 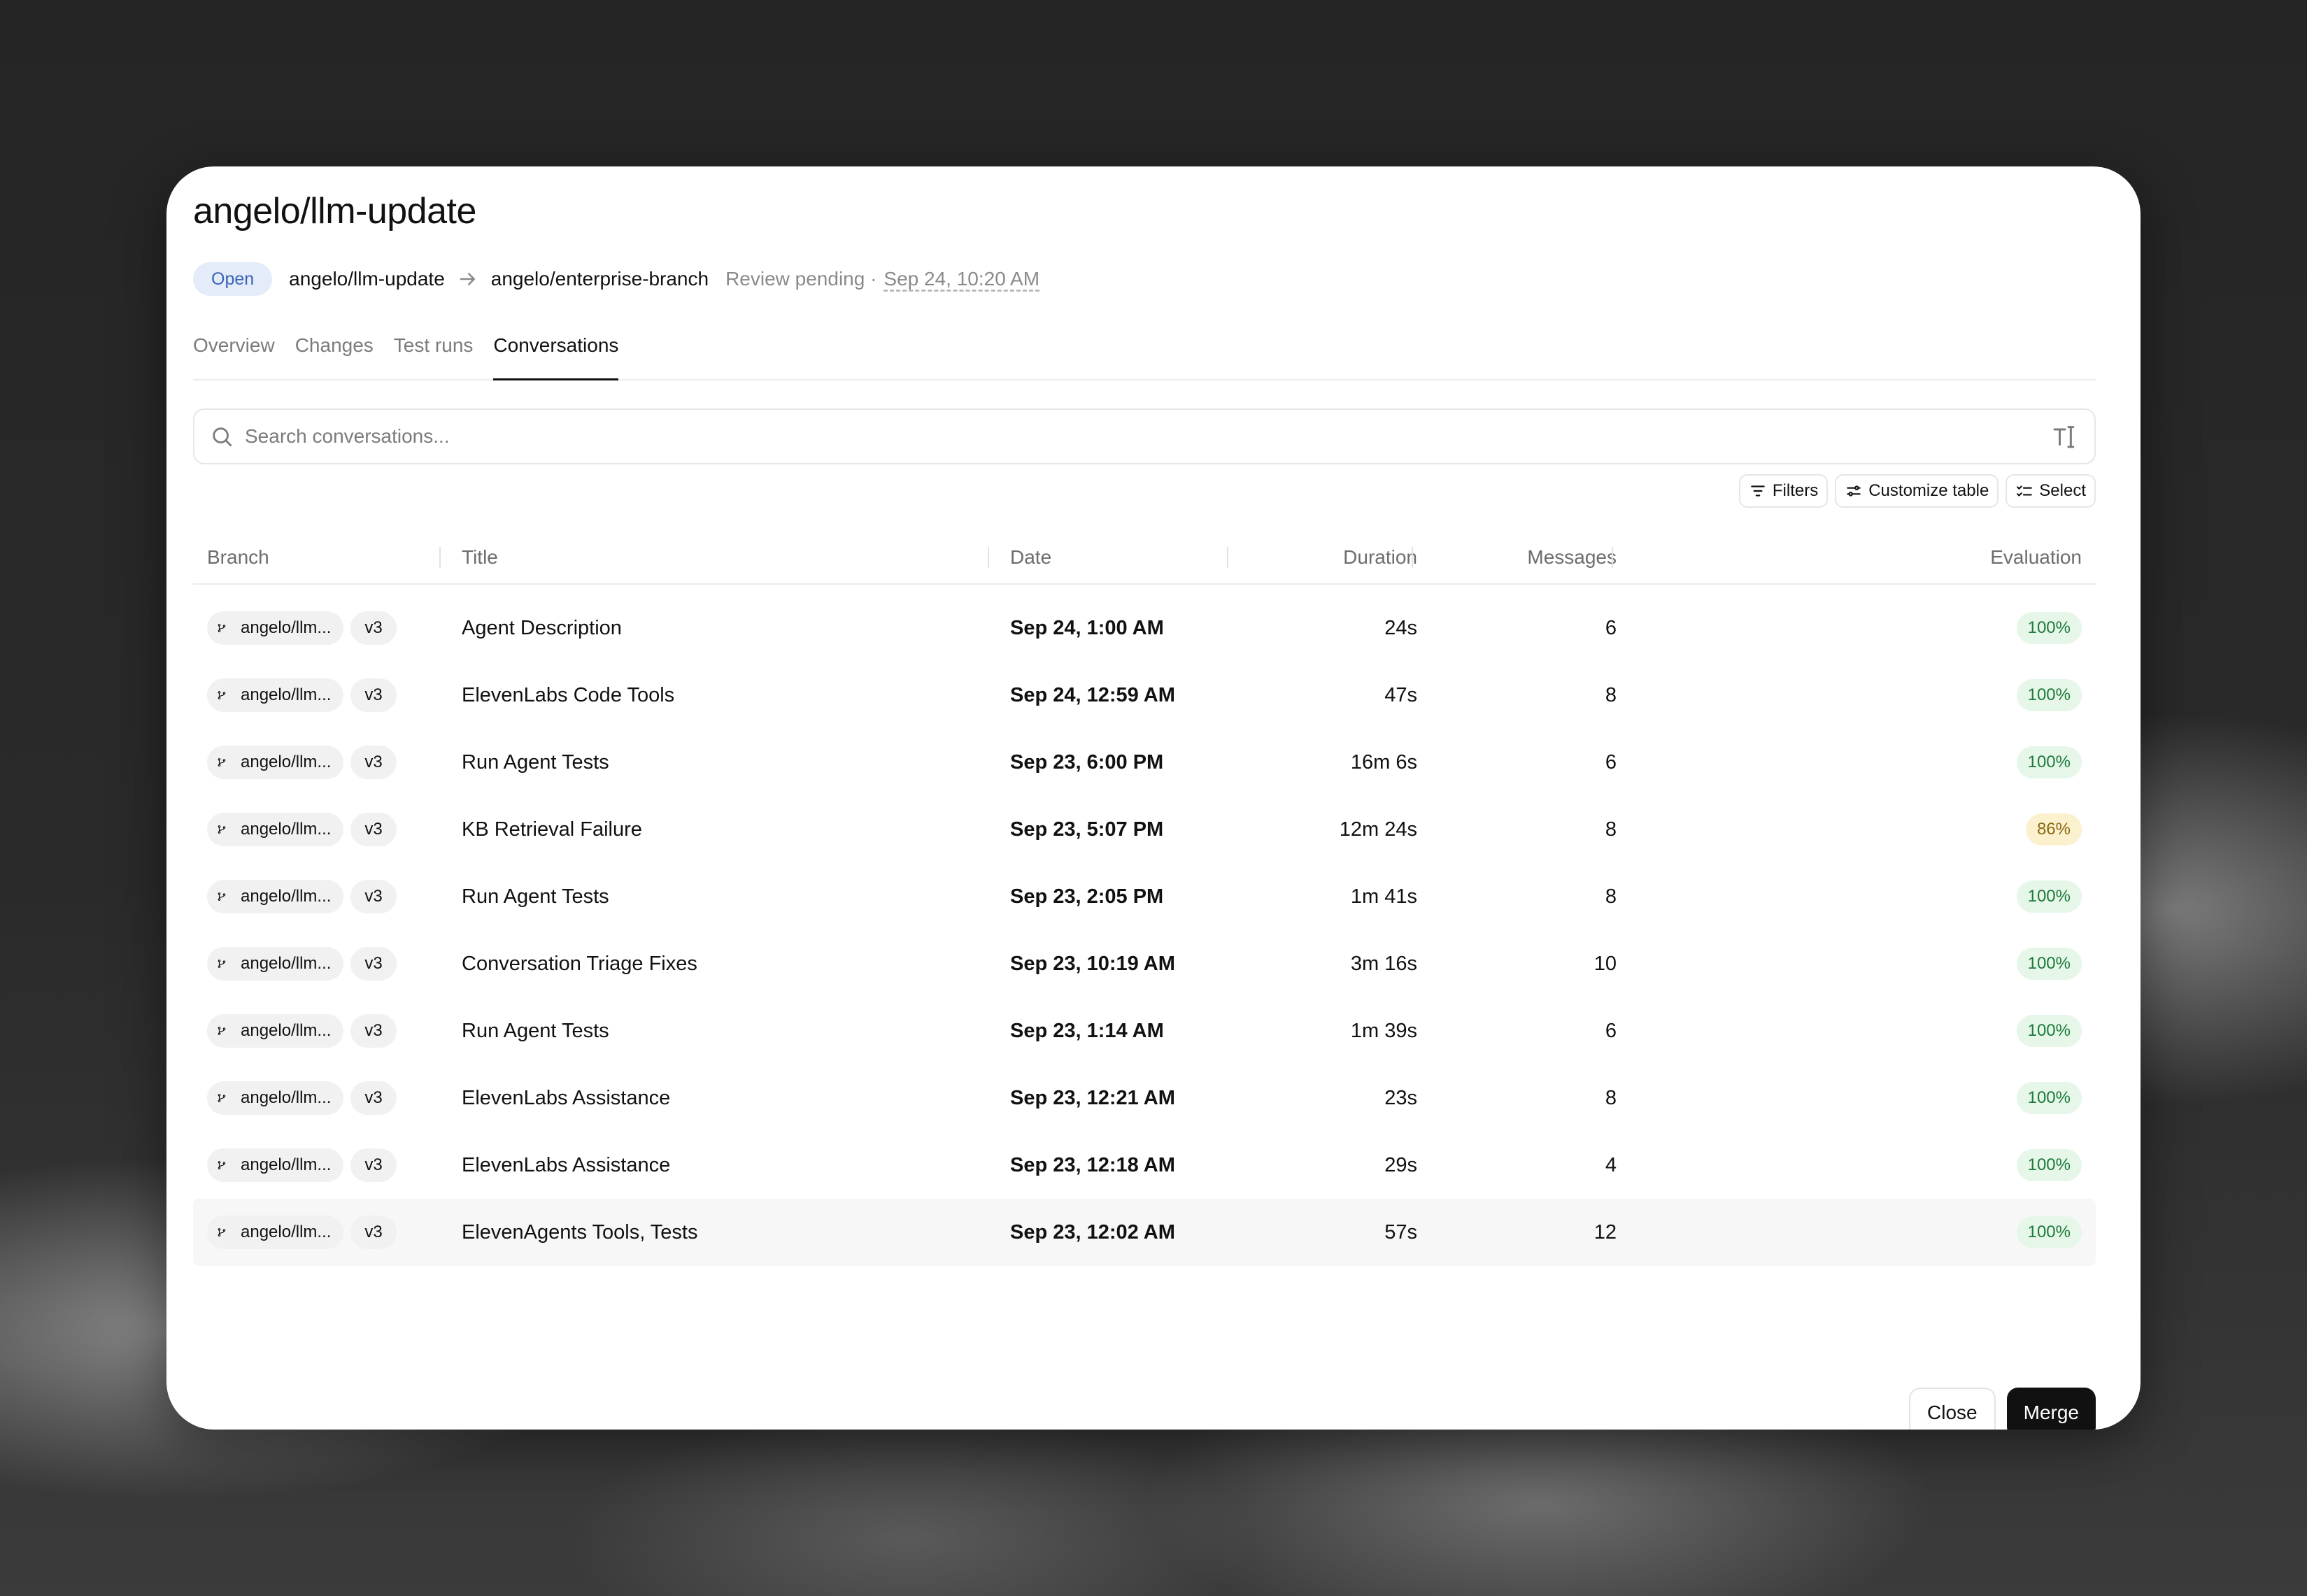 I want to click on filters-button: Filters, so click(x=1783, y=491).